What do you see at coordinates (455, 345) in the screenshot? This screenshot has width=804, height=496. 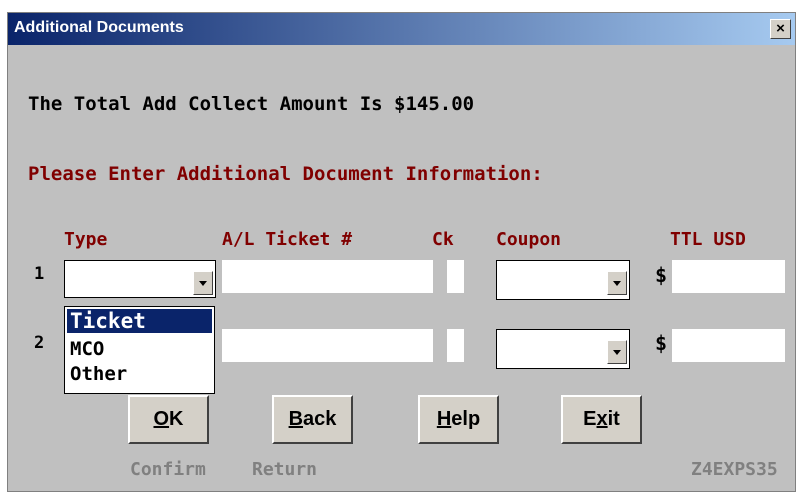 I see `row-2-ck-input` at bounding box center [455, 345].